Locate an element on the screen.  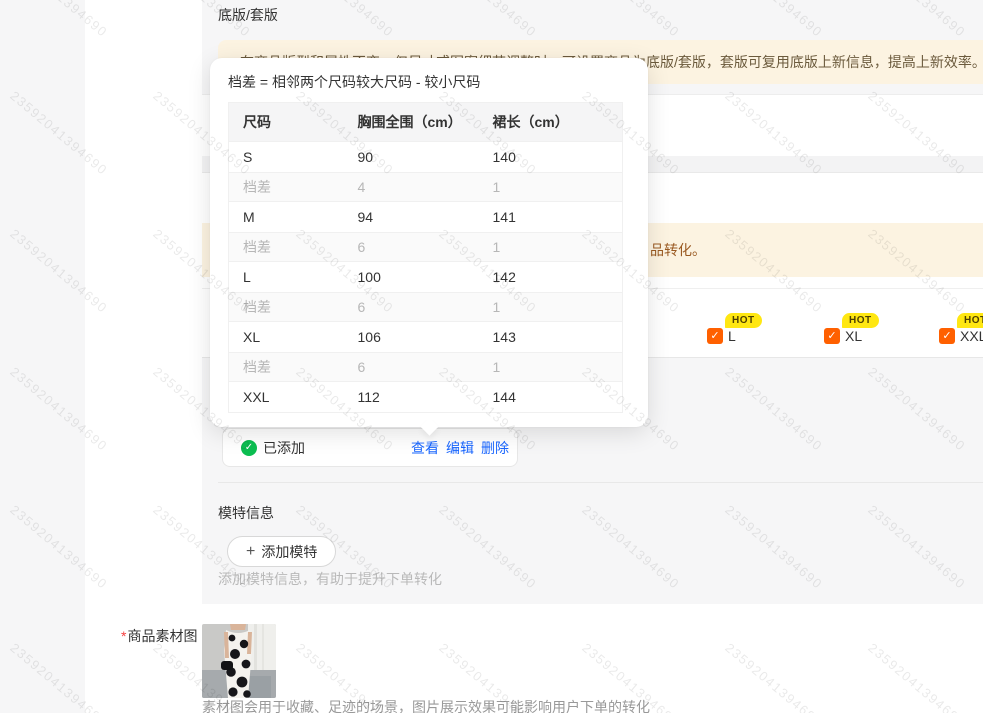
size-option-label: XXL is located at coordinates (971, 336).